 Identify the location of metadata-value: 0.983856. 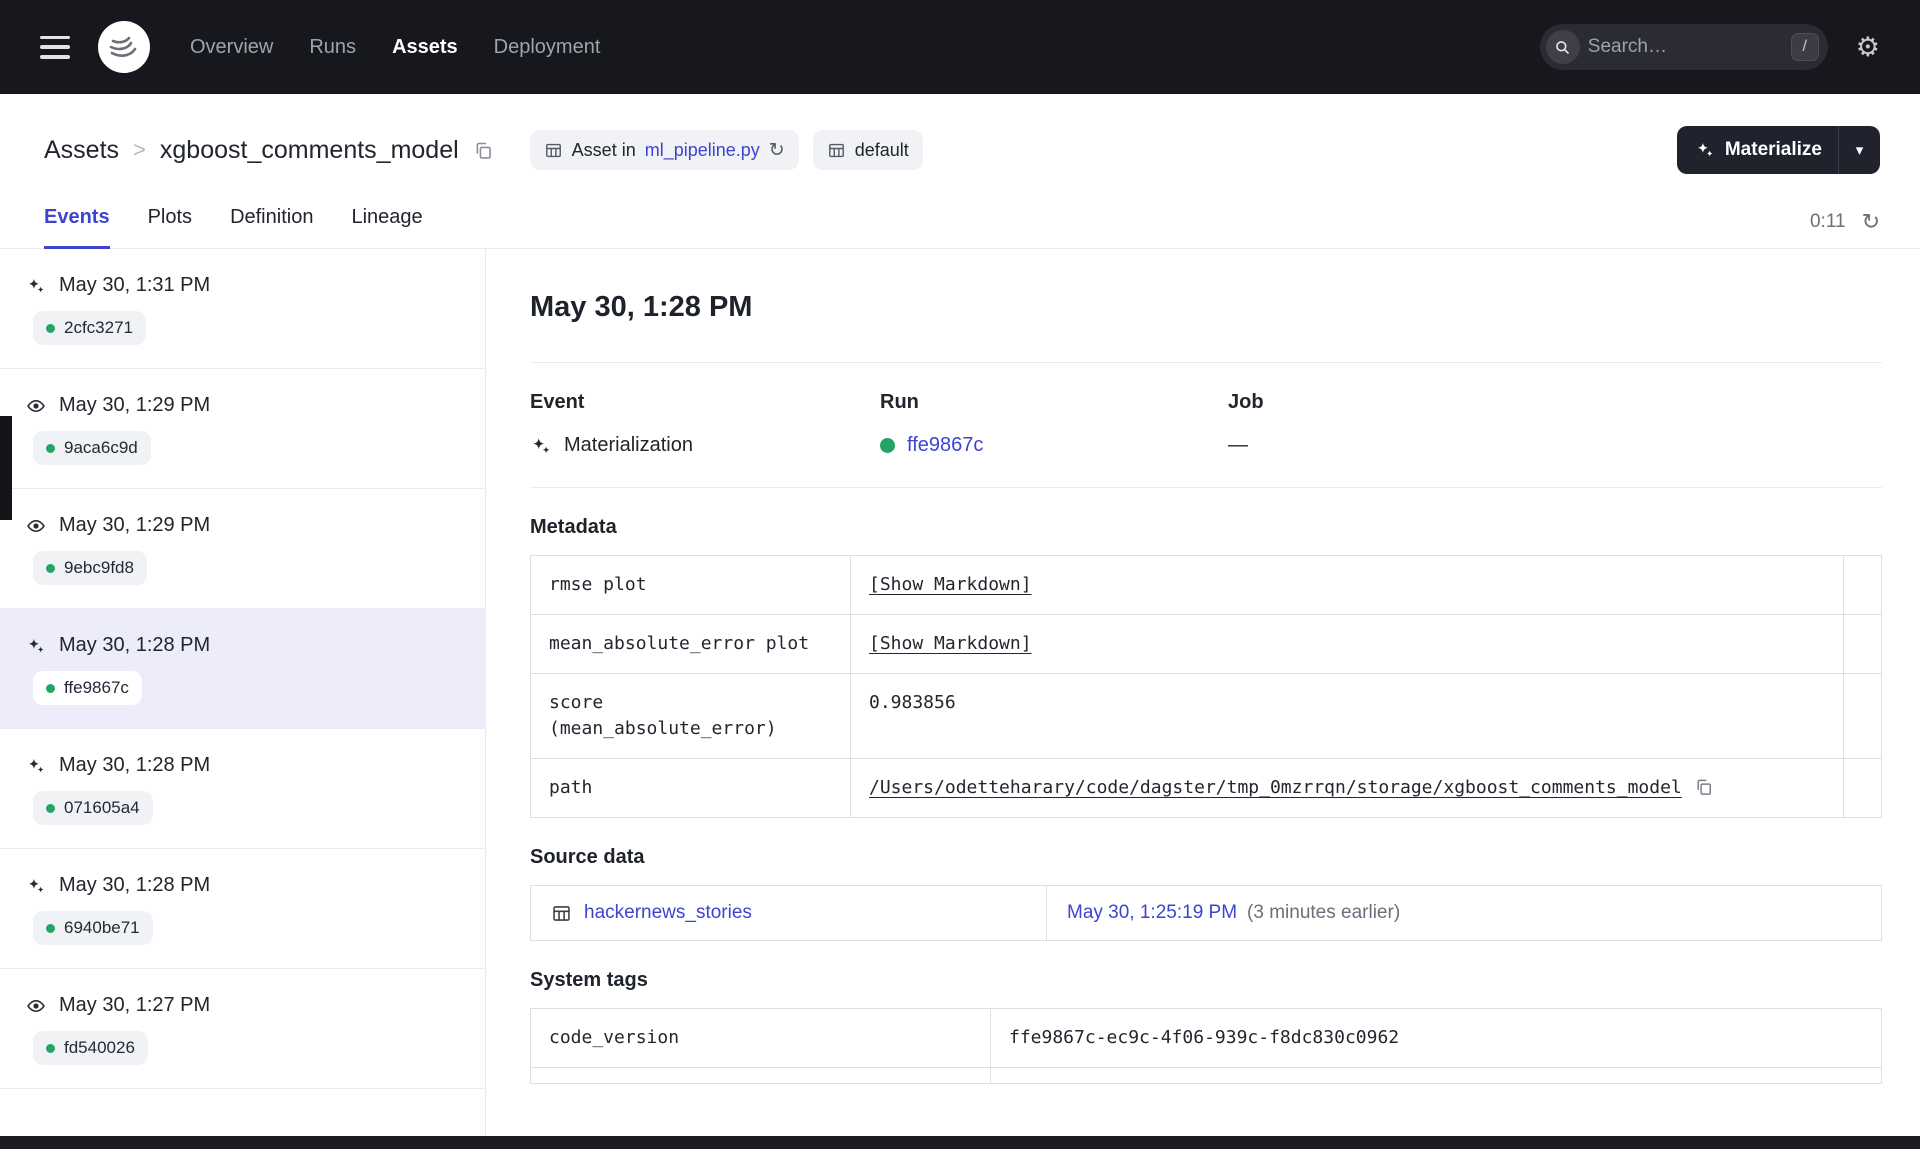
(912, 702).